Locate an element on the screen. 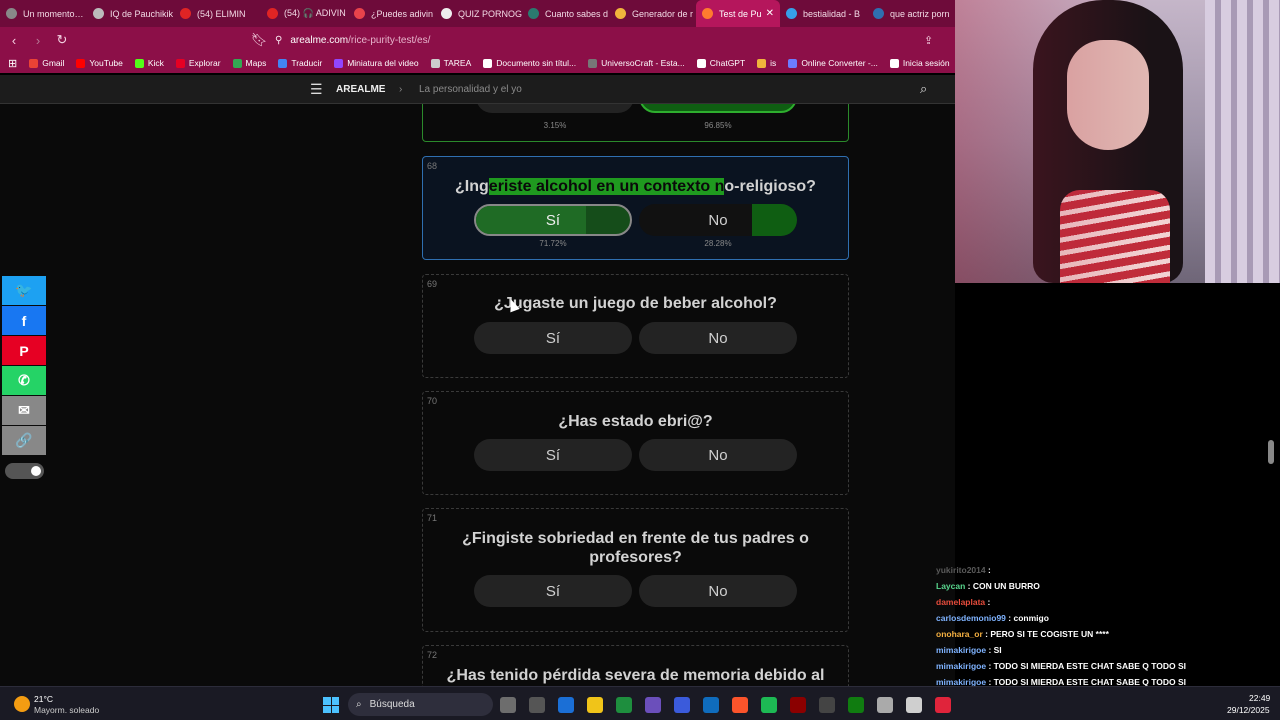 The height and width of the screenshot is (720, 1280). bookmark-label: TAREA is located at coordinates (457, 63).